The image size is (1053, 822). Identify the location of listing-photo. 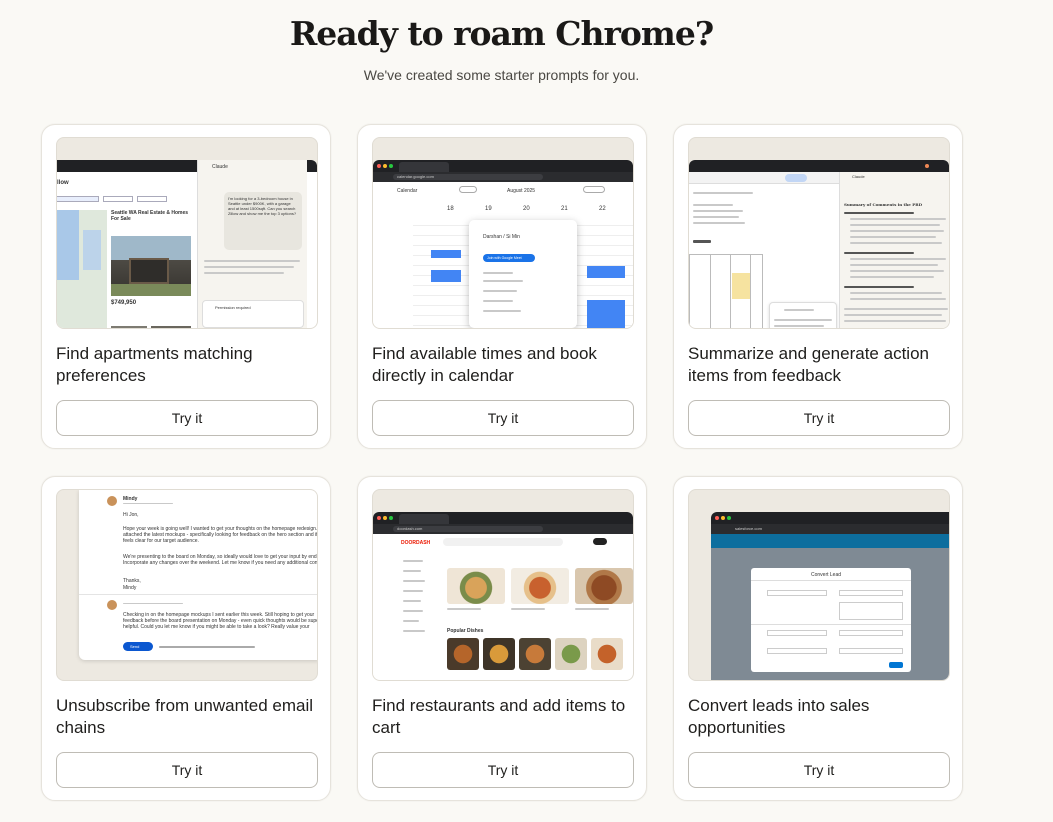
(151, 266).